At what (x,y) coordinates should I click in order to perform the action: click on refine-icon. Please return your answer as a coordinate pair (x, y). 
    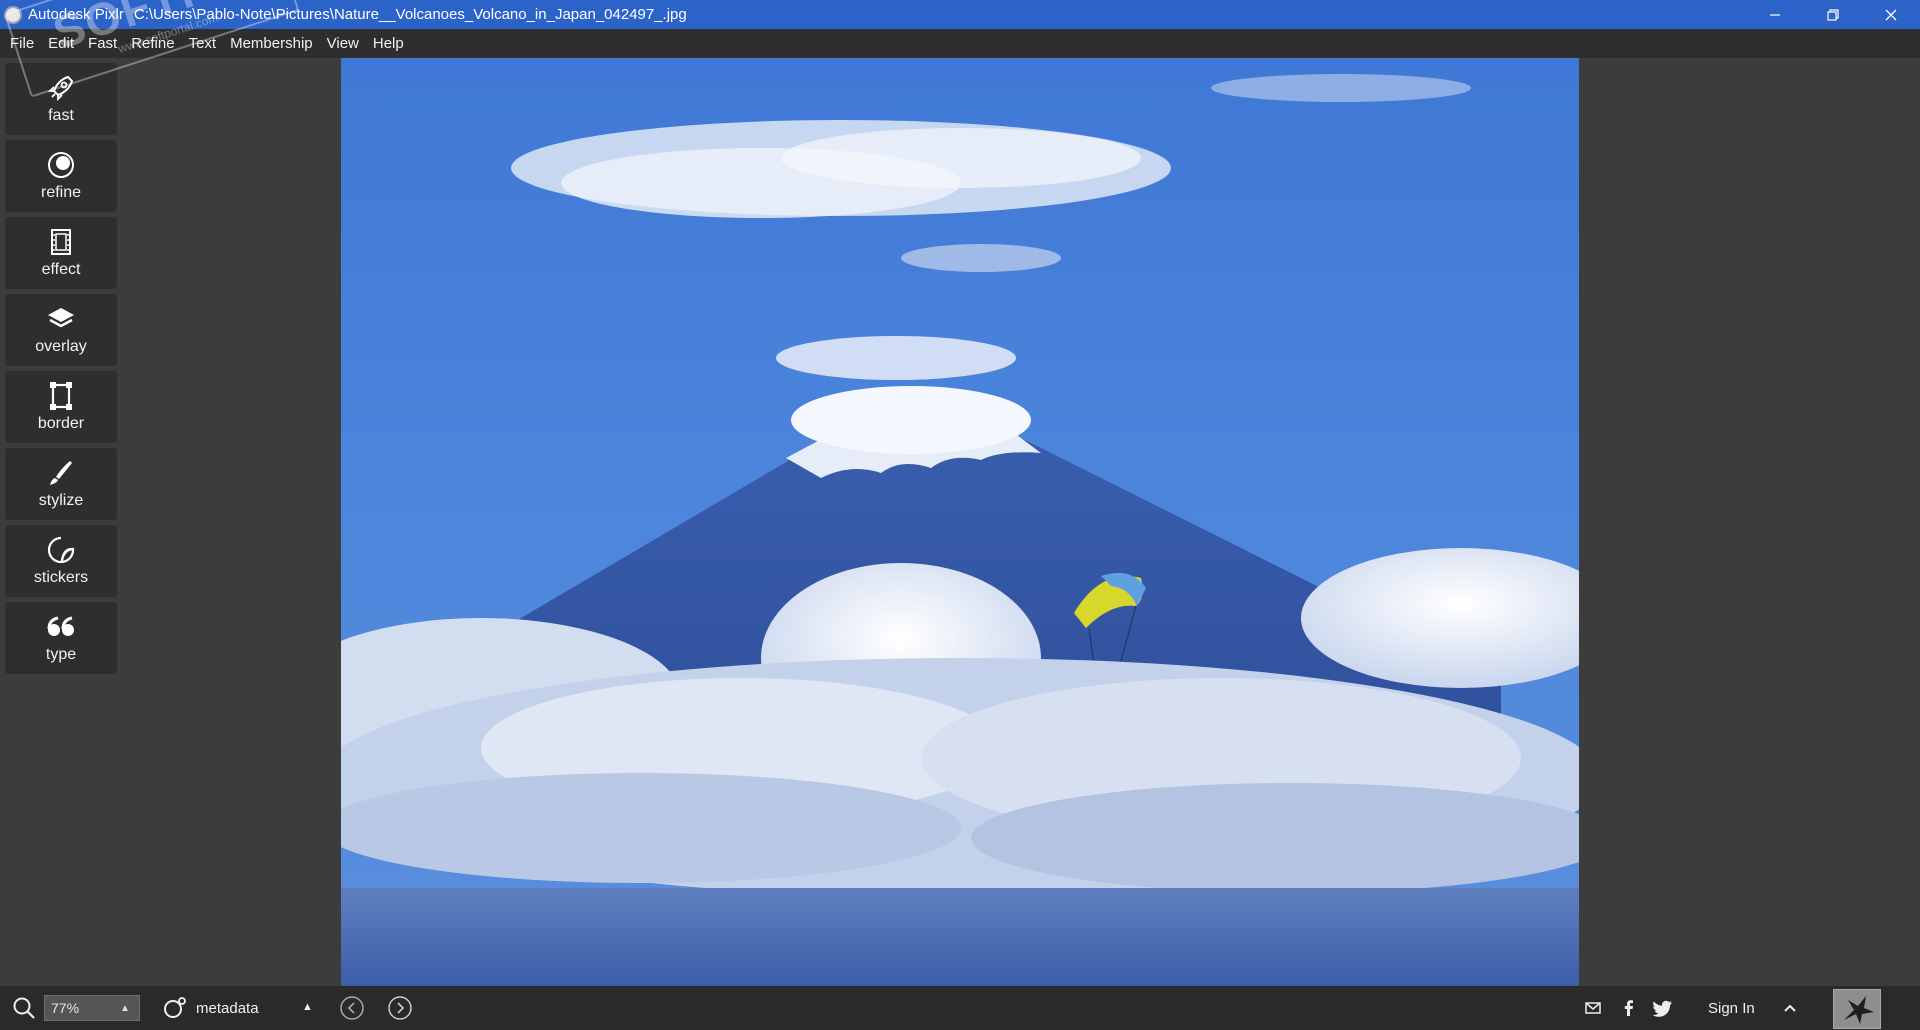
    Looking at the image, I should click on (61, 165).